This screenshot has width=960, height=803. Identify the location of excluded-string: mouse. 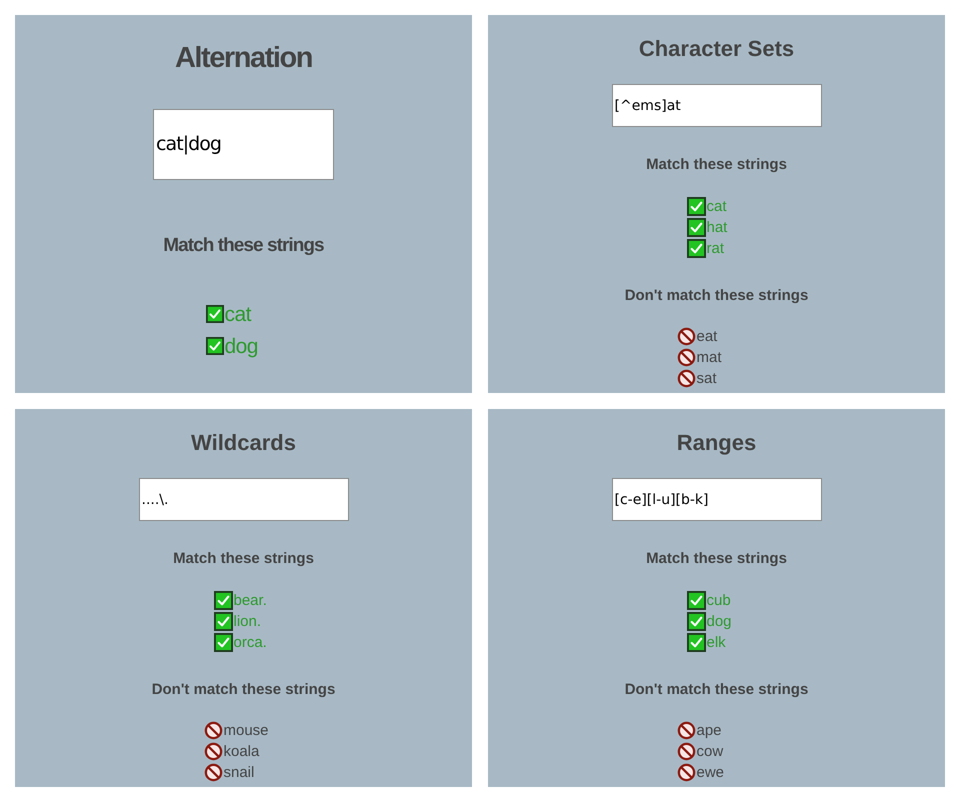
(246, 730).